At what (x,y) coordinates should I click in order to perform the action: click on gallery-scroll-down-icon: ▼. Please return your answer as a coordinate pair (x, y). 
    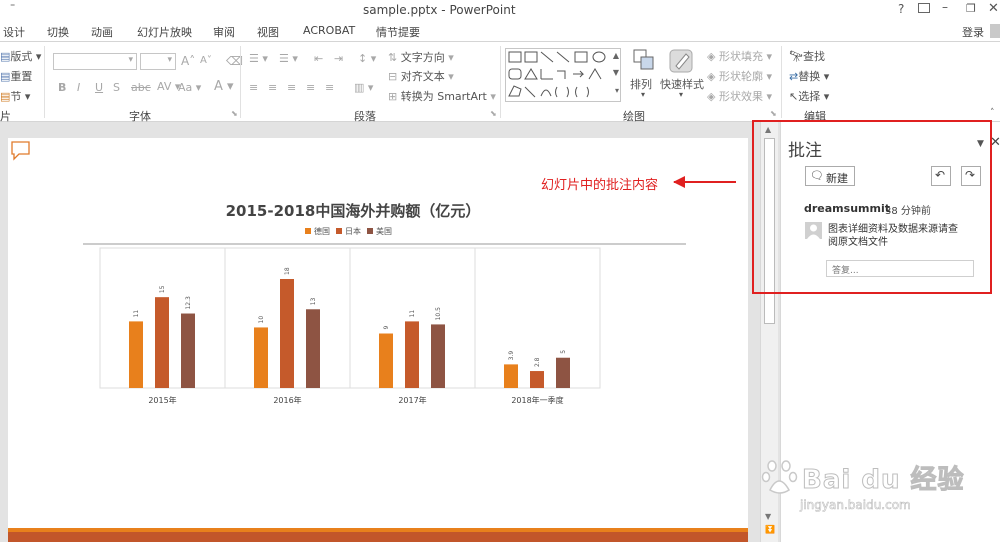
    Looking at the image, I should click on (616, 72).